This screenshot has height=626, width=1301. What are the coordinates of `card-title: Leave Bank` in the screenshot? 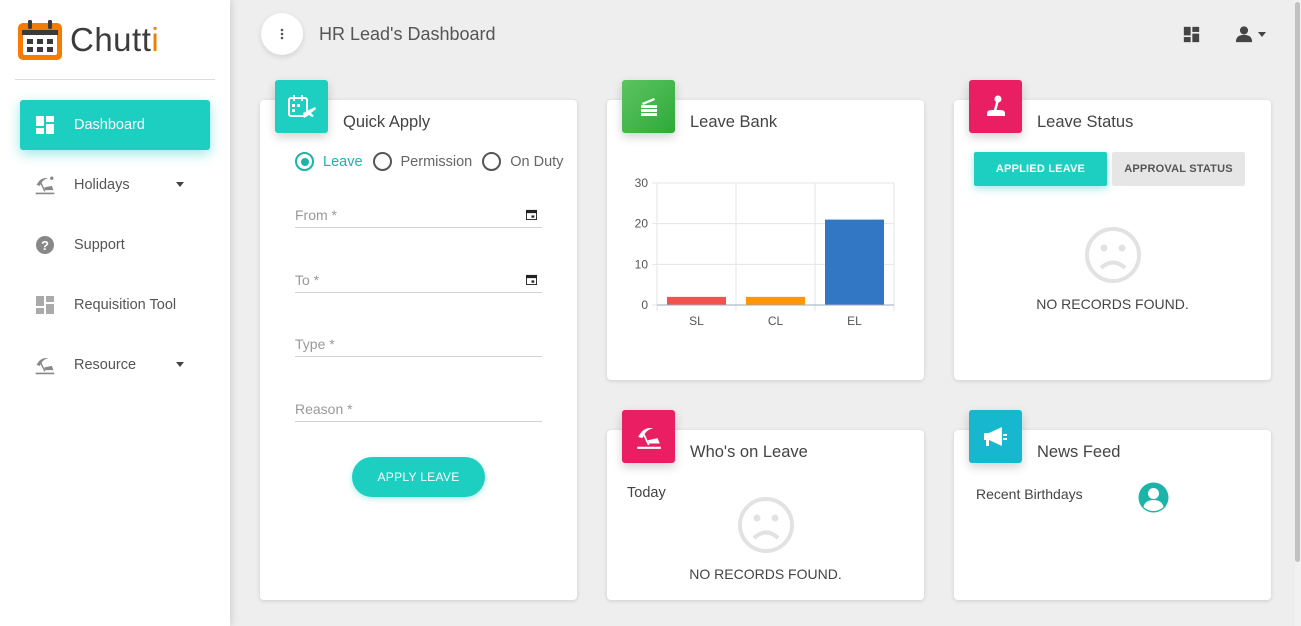 It's located at (734, 122).